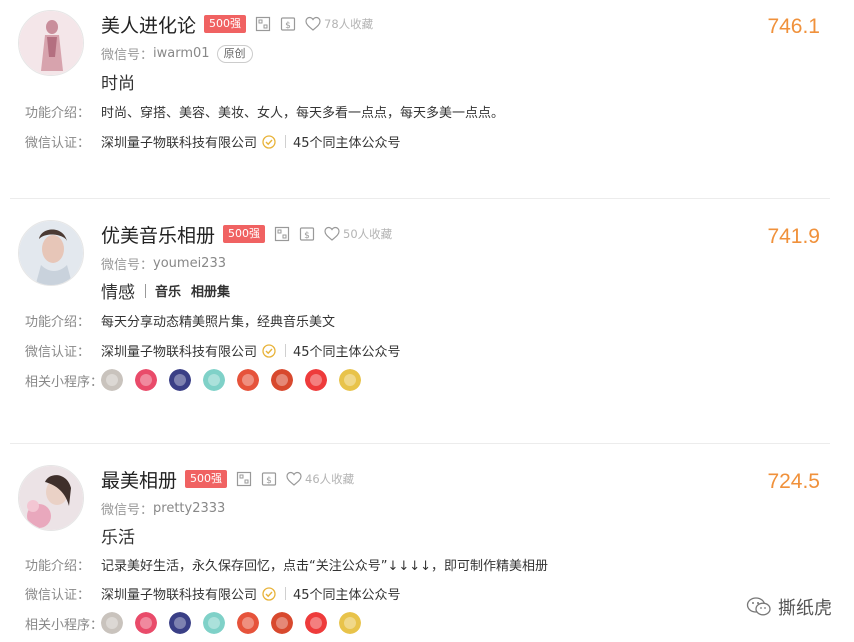  Describe the element at coordinates (330, 479) in the screenshot. I see `favorites-count: 46人收藏` at that location.